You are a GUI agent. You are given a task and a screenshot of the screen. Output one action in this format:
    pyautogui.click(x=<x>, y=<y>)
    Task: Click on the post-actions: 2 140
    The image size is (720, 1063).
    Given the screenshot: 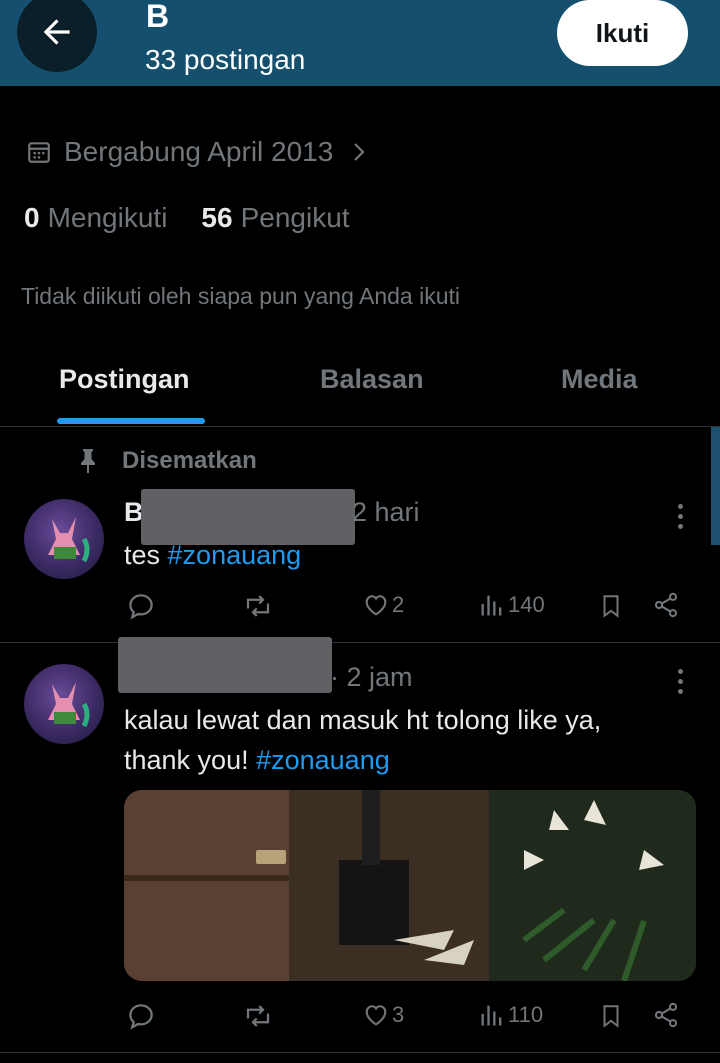 What is the action you would take?
    pyautogui.click(x=406, y=608)
    